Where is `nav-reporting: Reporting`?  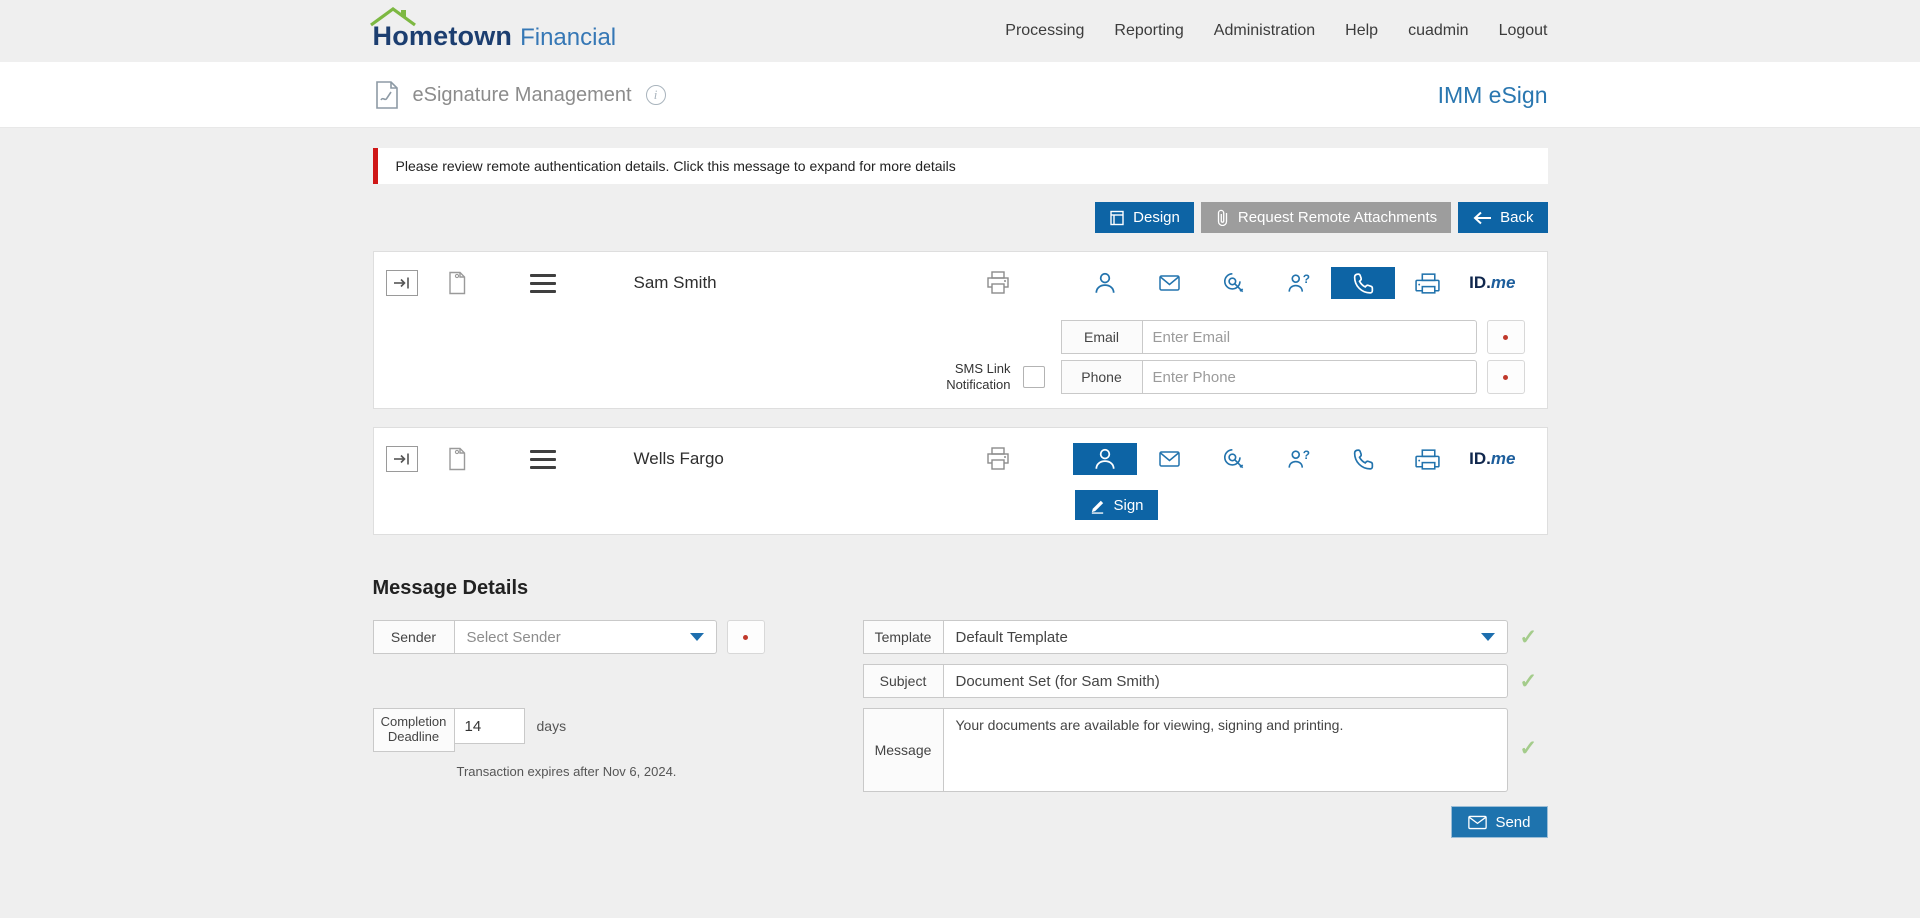
nav-reporting: Reporting is located at coordinates (1148, 31).